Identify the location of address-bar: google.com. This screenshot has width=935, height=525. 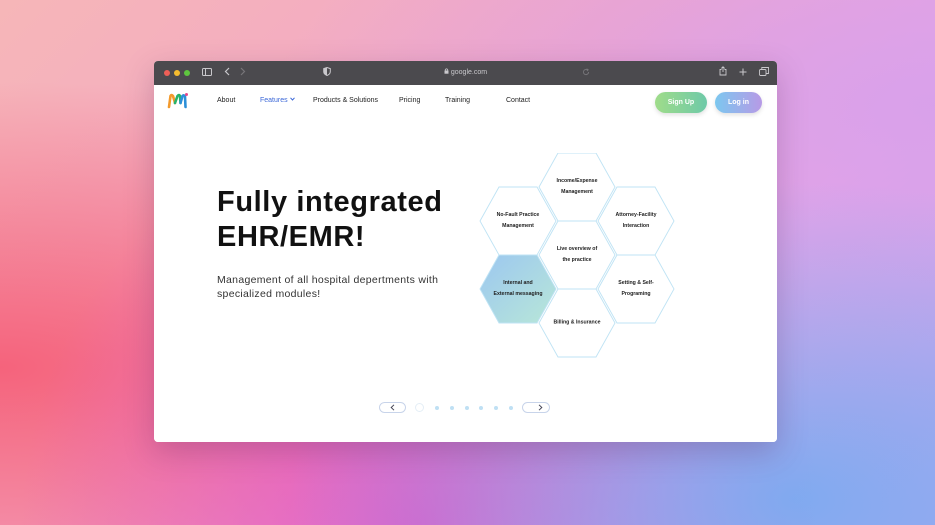
(465, 73).